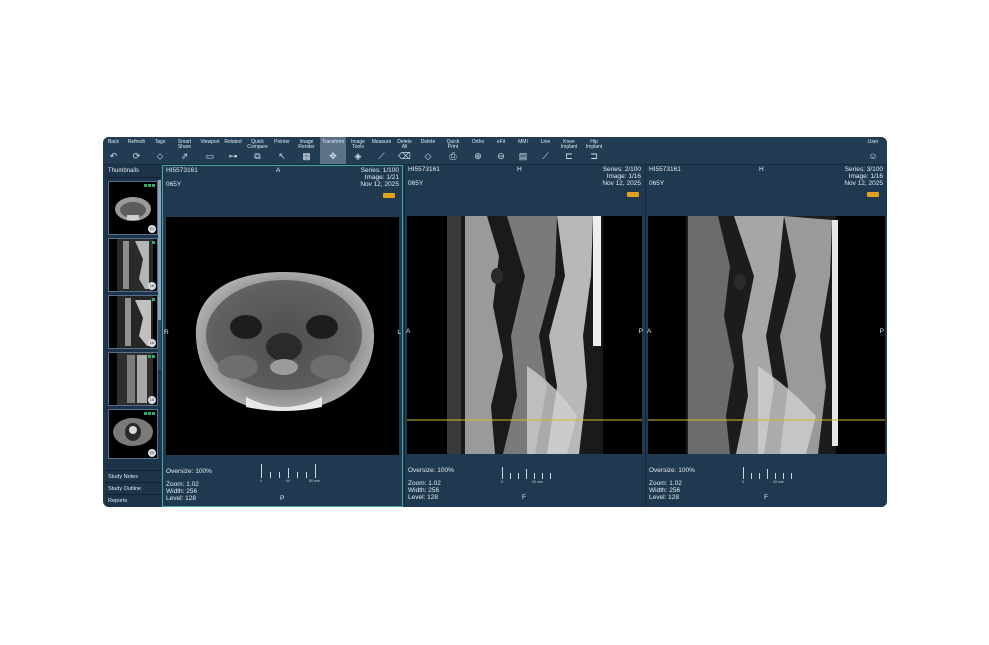 This screenshot has width=989, height=645. What do you see at coordinates (404, 150) in the screenshot?
I see `delete-all-button: Delete All ⌫` at bounding box center [404, 150].